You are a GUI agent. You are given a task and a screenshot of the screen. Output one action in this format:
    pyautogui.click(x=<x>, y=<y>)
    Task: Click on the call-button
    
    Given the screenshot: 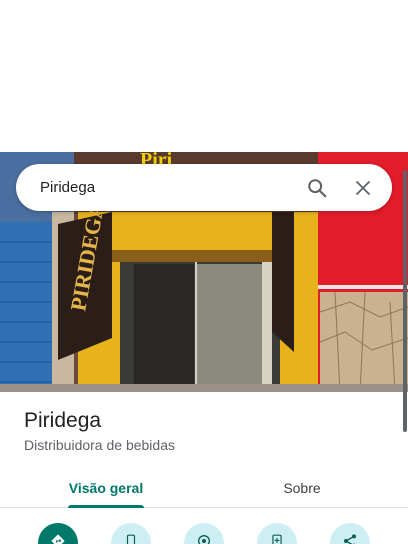 What is the action you would take?
    pyautogui.click(x=131, y=533)
    